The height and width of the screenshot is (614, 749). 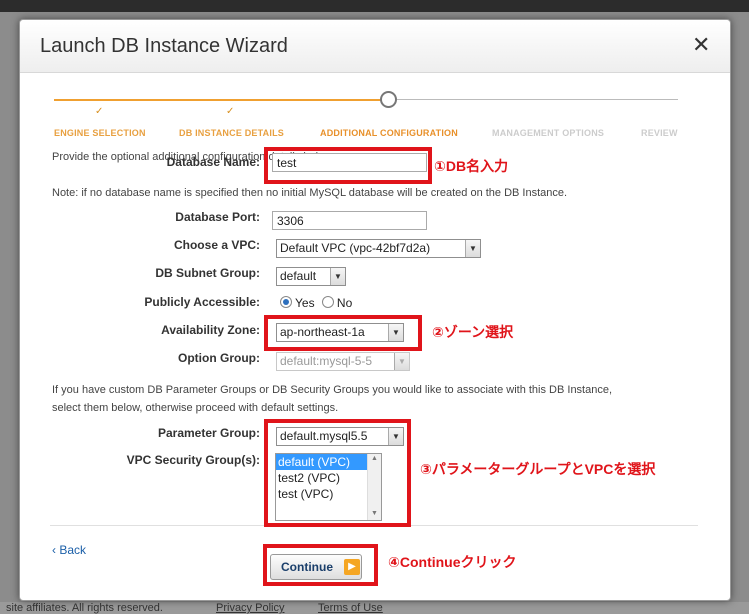 I want to click on terms-of-use-link: Terms of Use, so click(x=350, y=608).